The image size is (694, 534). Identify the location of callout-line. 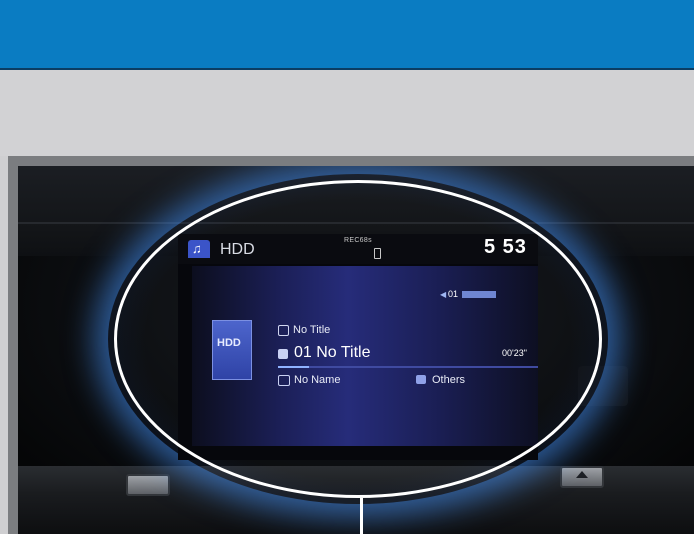
(361, 516).